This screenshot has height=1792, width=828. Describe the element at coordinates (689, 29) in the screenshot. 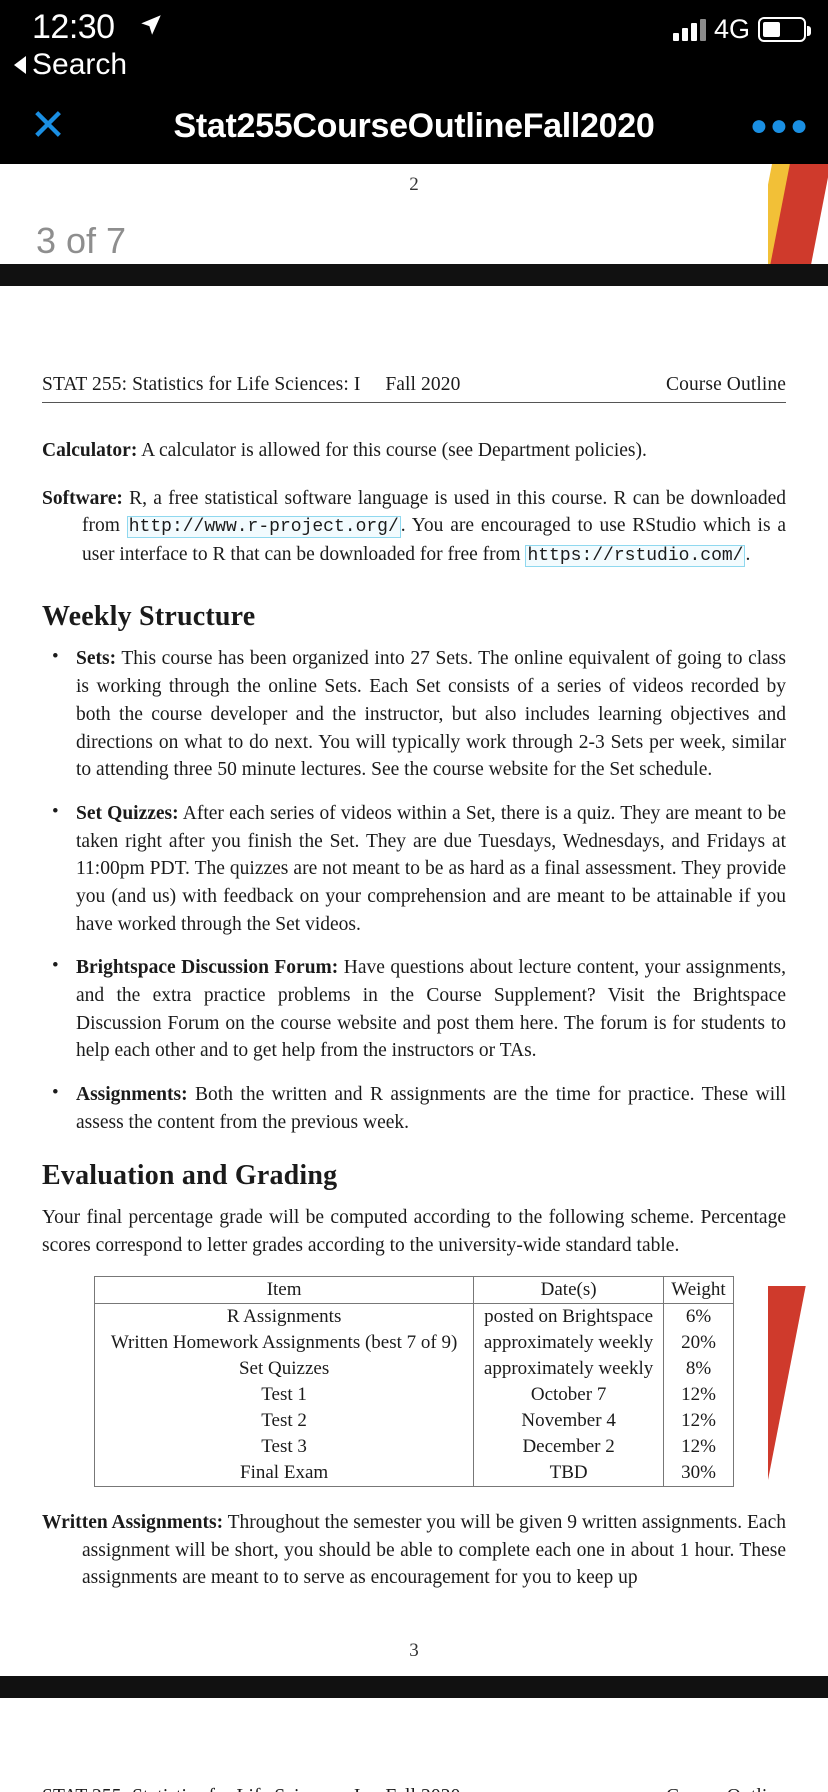

I see `cellular-signal-icon` at that location.